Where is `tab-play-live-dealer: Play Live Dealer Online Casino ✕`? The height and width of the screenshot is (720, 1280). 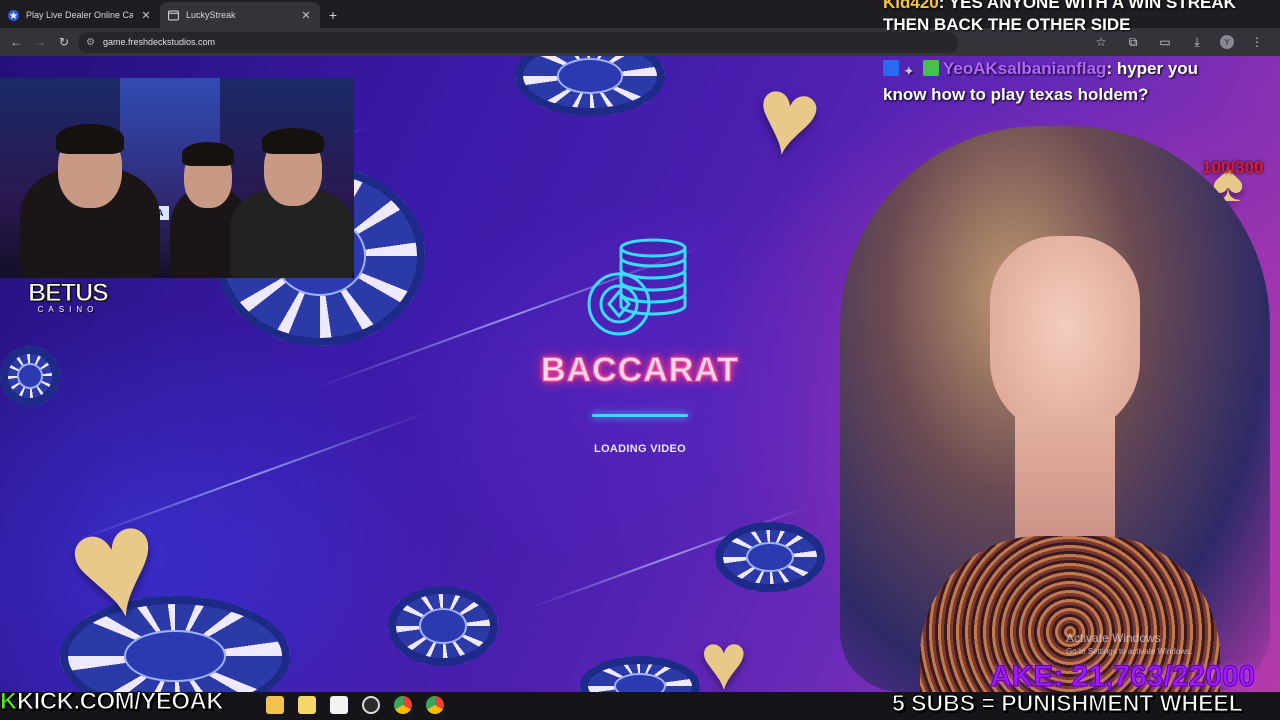
tab-play-live-dealer: Play Live Dealer Online Casino ✕ is located at coordinates (80, 15).